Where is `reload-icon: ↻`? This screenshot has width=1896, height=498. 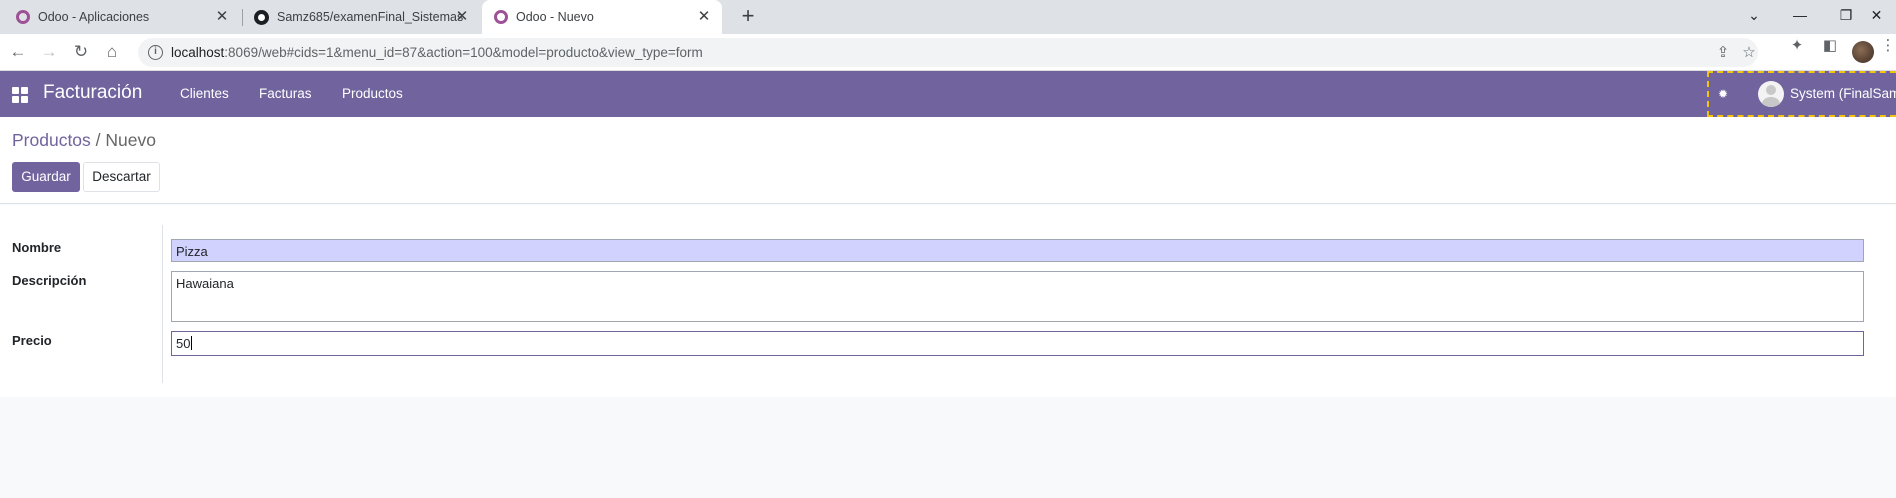 reload-icon: ↻ is located at coordinates (81, 52).